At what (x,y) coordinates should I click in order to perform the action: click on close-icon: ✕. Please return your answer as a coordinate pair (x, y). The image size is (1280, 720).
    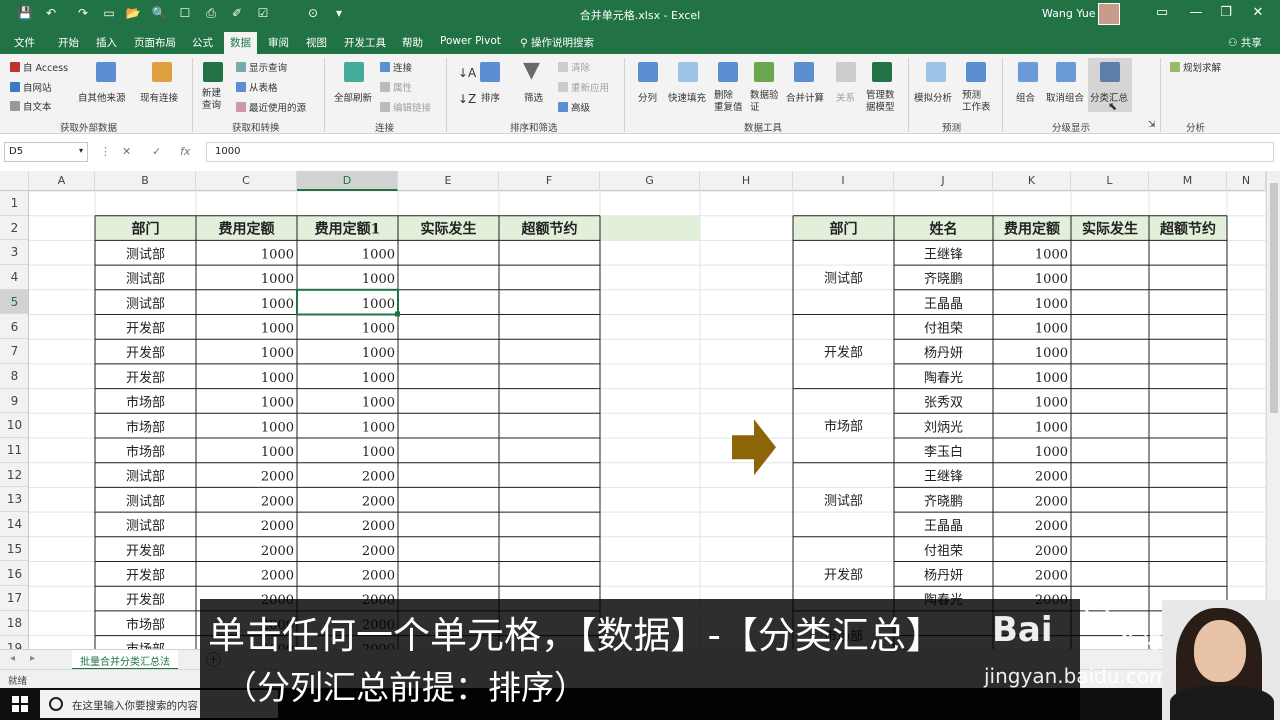
    Looking at the image, I should click on (1258, 12).